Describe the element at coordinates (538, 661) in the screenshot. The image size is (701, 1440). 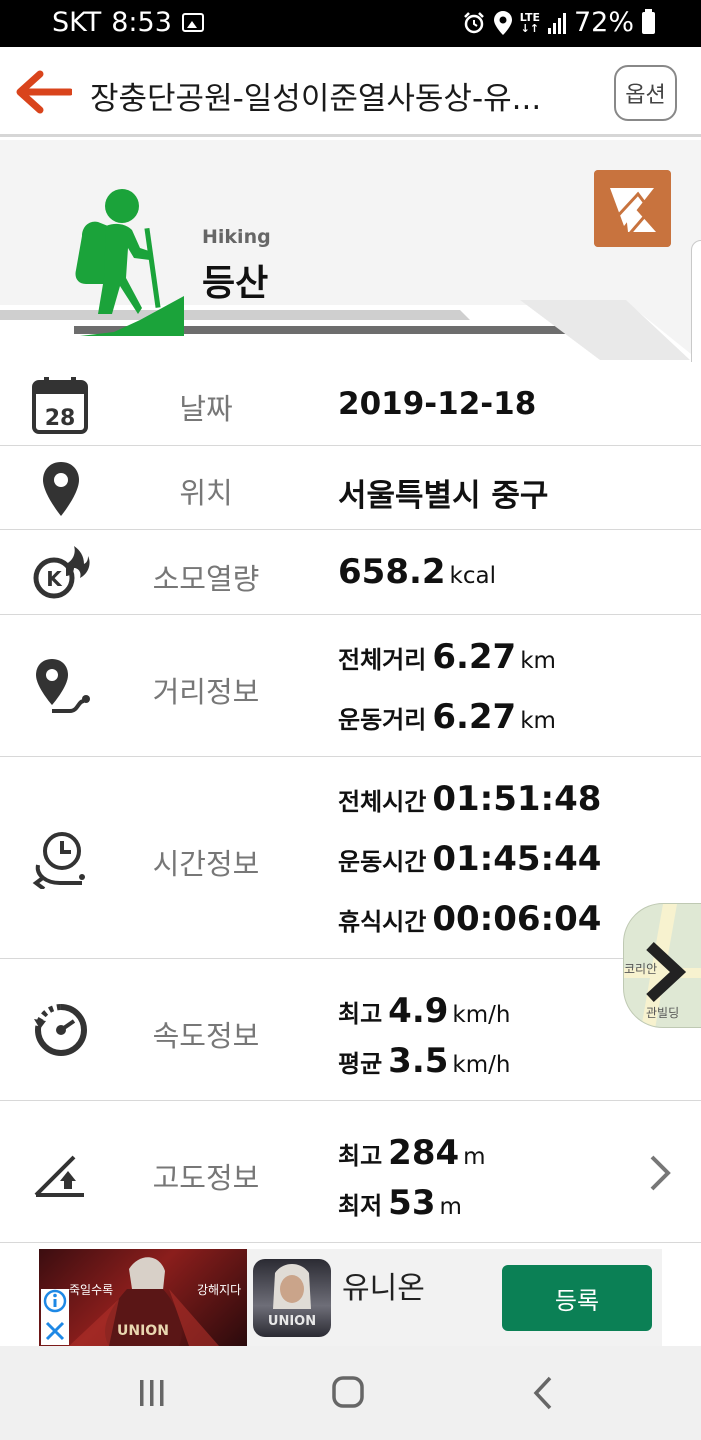
I see `total-distance-unit: km` at that location.